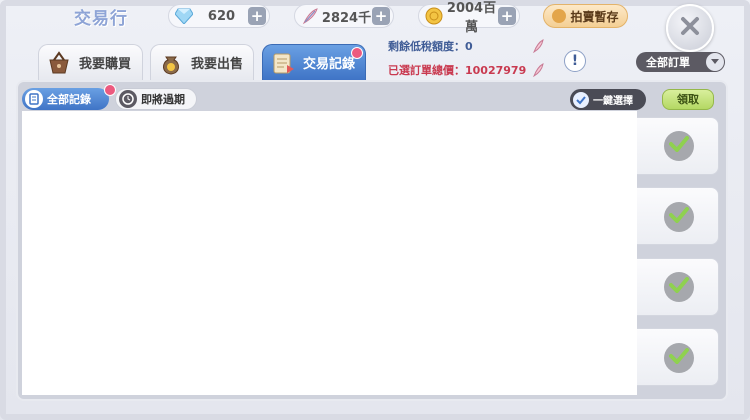 This screenshot has height=420, width=750. What do you see at coordinates (221, 16) in the screenshot?
I see `diamond-amount: 620` at bounding box center [221, 16].